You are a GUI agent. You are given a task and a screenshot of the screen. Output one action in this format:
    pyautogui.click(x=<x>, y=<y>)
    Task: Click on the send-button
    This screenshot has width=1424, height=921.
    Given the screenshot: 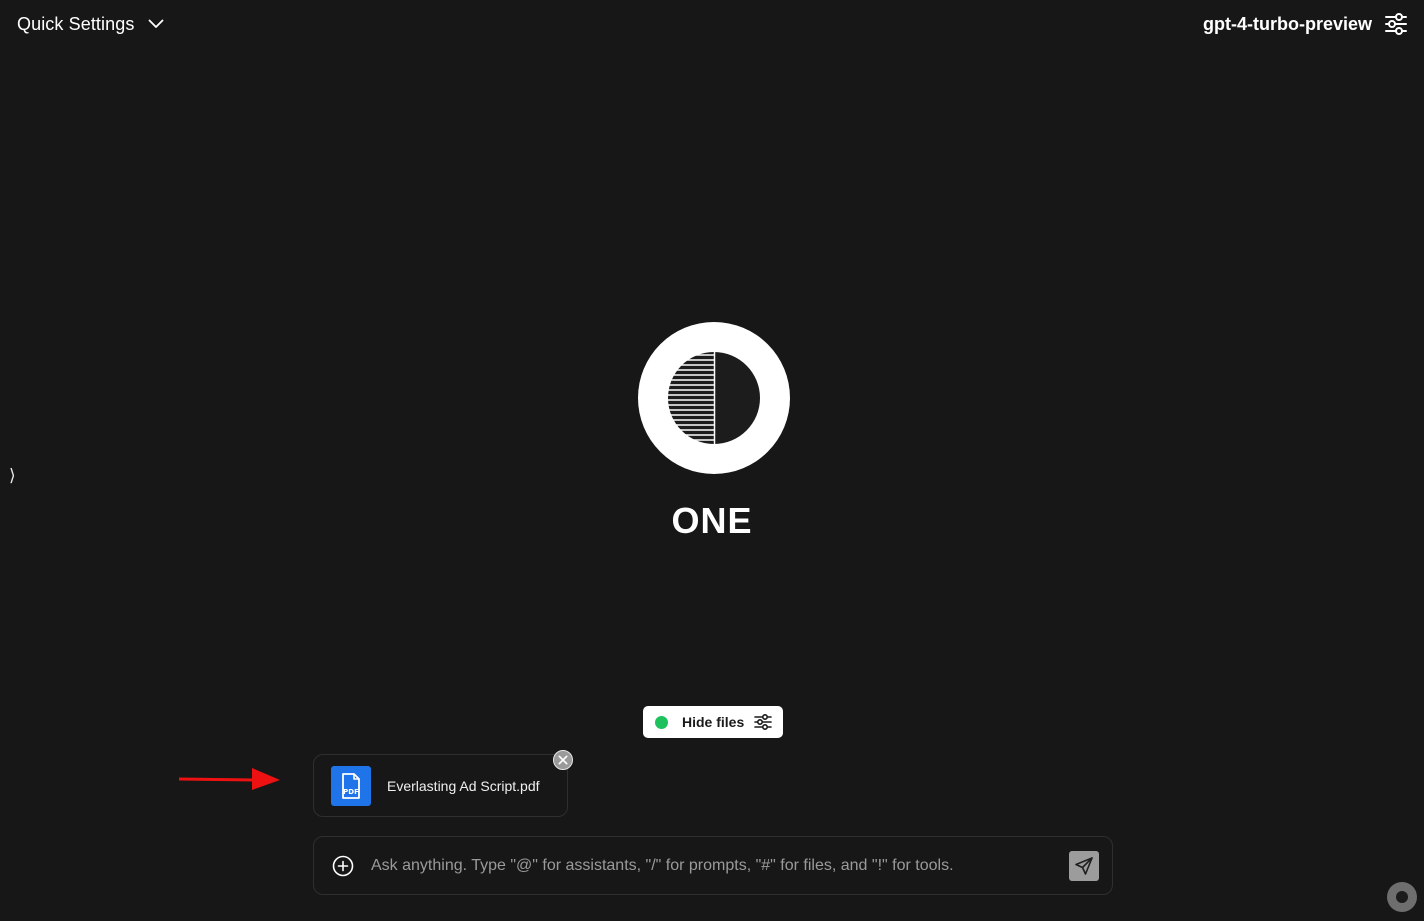 What is the action you would take?
    pyautogui.click(x=1084, y=866)
    